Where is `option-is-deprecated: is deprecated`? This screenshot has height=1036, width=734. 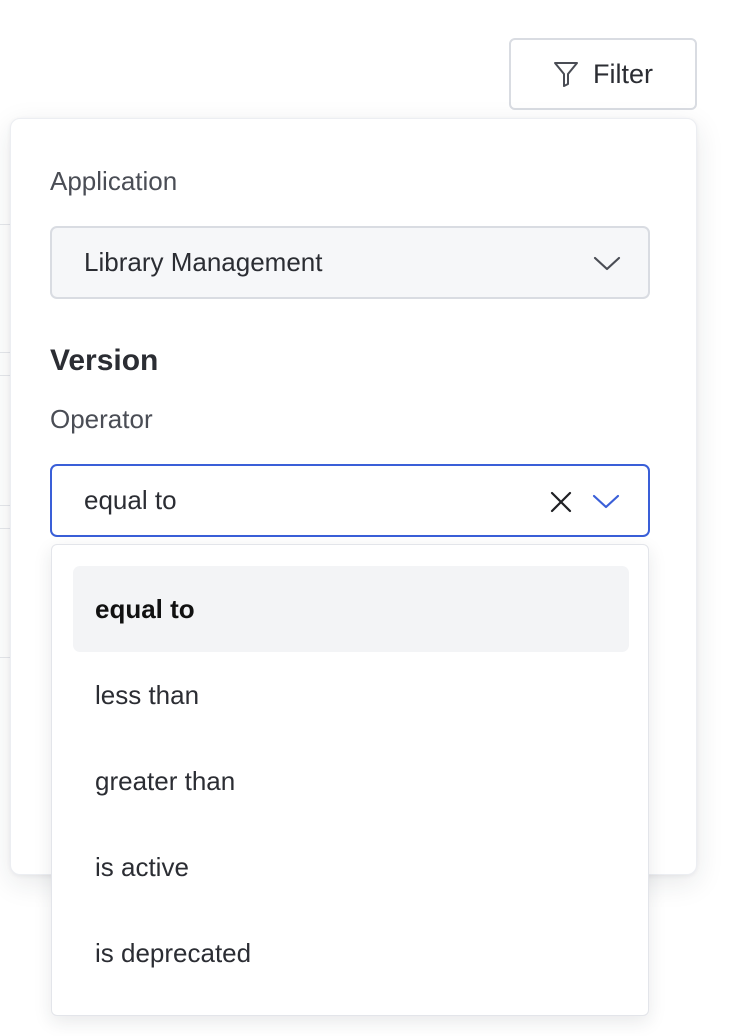
option-is-deprecated: is deprecated is located at coordinates (351, 953).